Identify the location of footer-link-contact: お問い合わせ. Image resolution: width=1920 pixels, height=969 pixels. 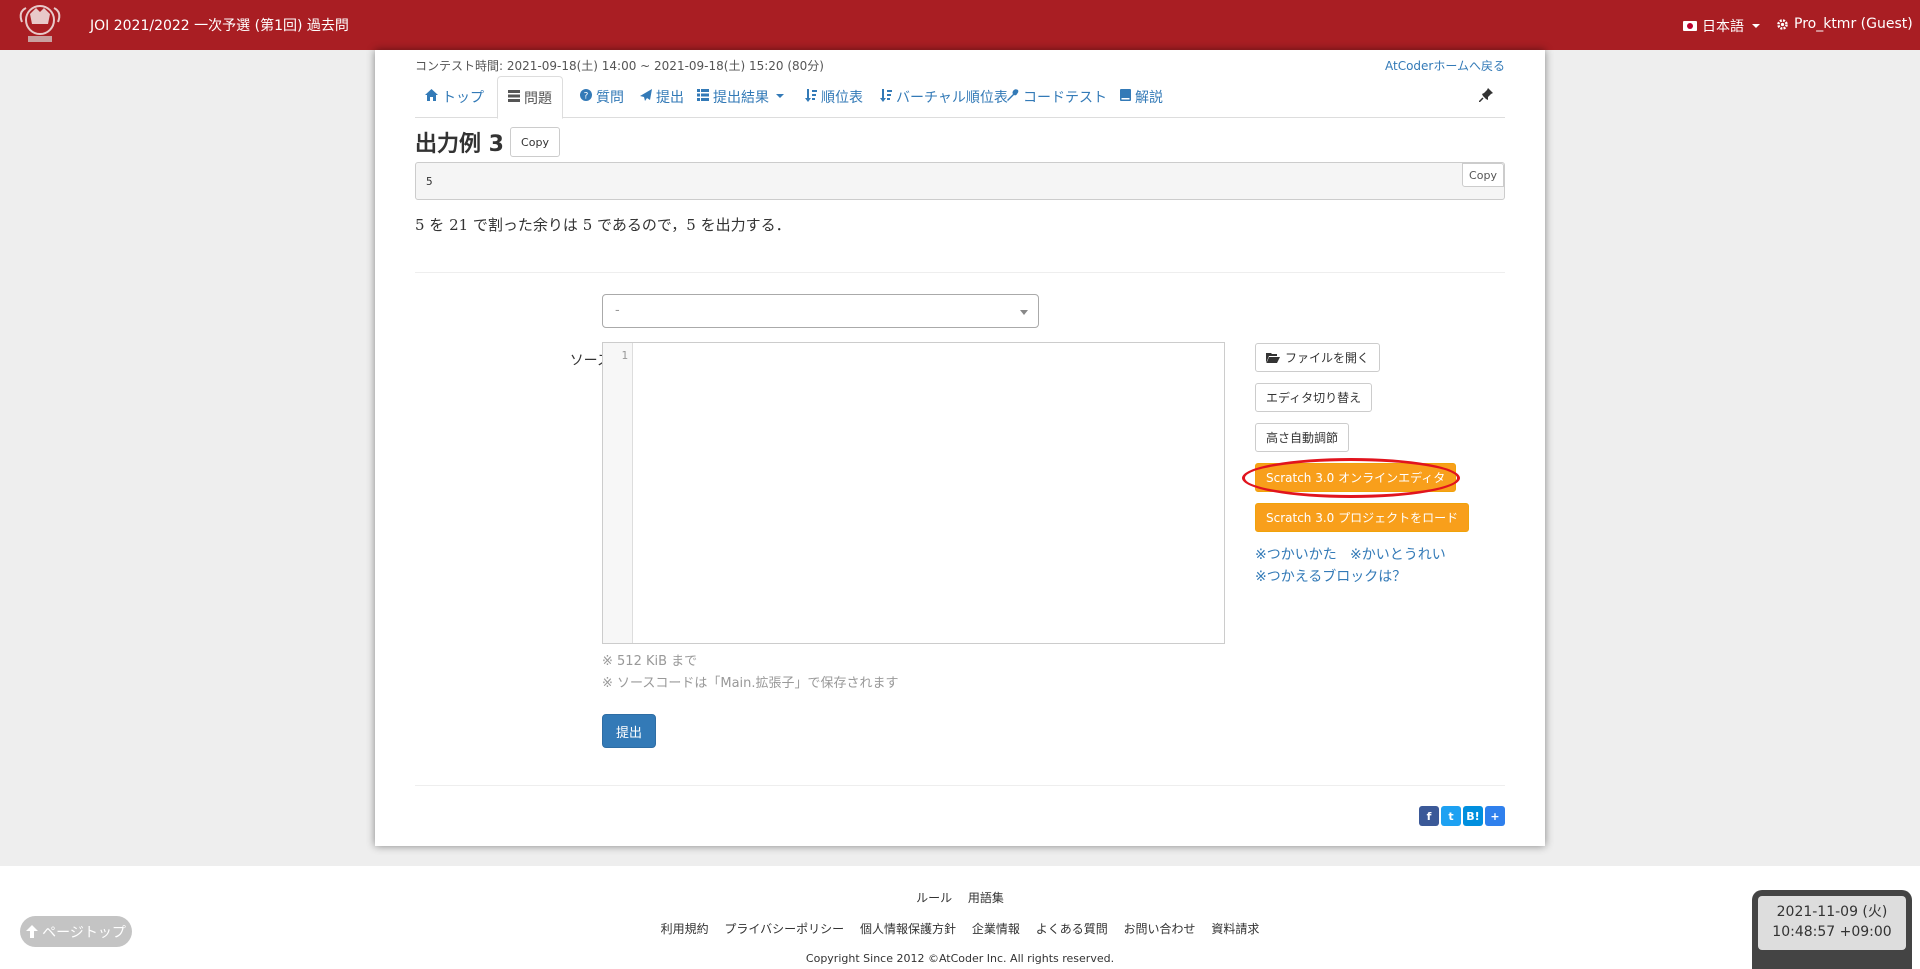
(1160, 929).